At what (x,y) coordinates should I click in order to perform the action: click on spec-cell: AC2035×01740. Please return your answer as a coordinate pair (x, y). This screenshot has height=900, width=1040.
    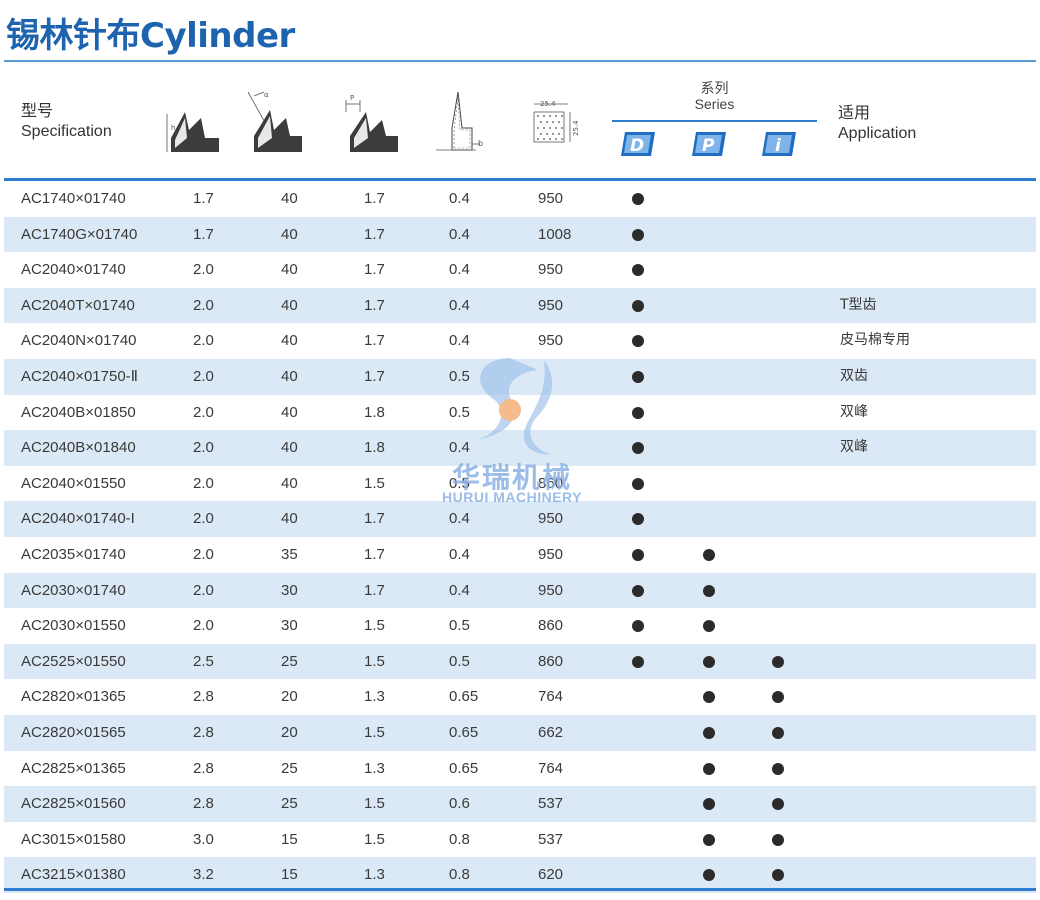
    Looking at the image, I should click on (73, 554).